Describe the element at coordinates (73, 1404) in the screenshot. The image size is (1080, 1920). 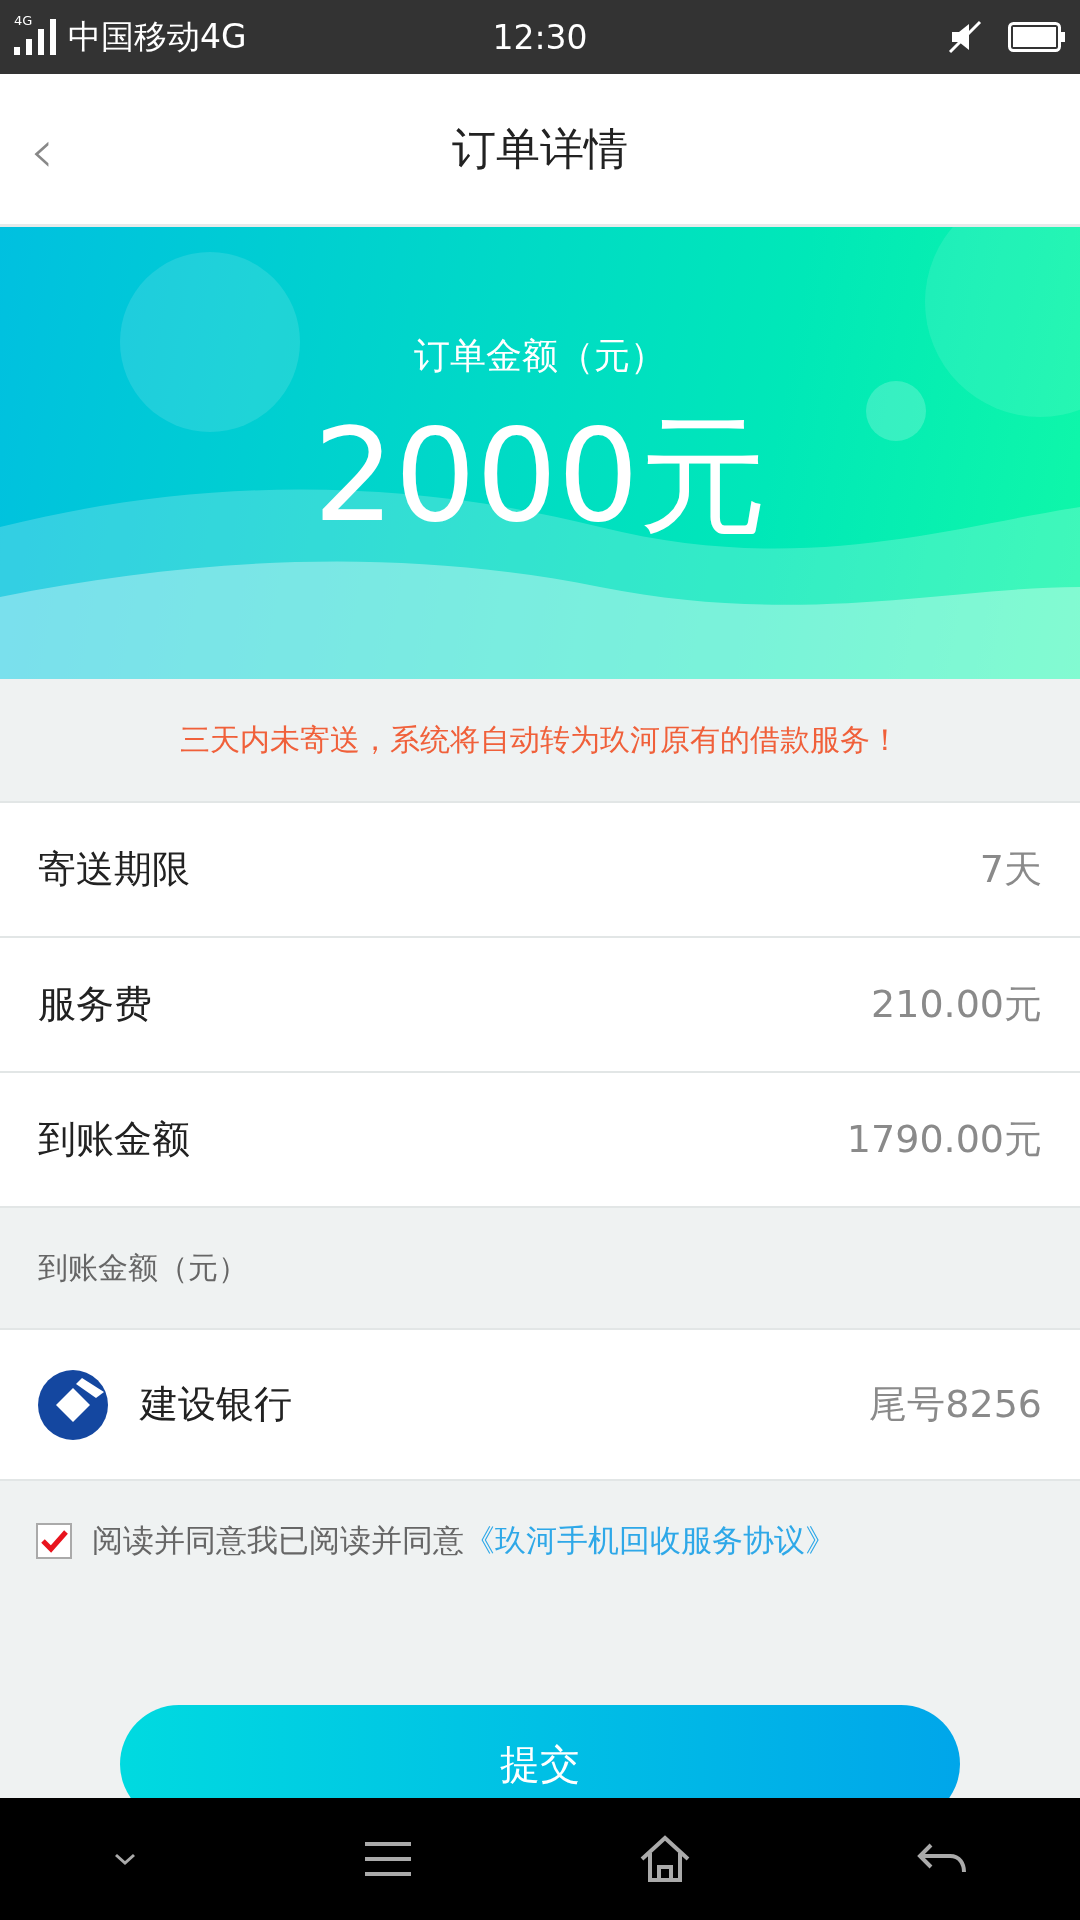
I see `bank-logo-icon` at that location.